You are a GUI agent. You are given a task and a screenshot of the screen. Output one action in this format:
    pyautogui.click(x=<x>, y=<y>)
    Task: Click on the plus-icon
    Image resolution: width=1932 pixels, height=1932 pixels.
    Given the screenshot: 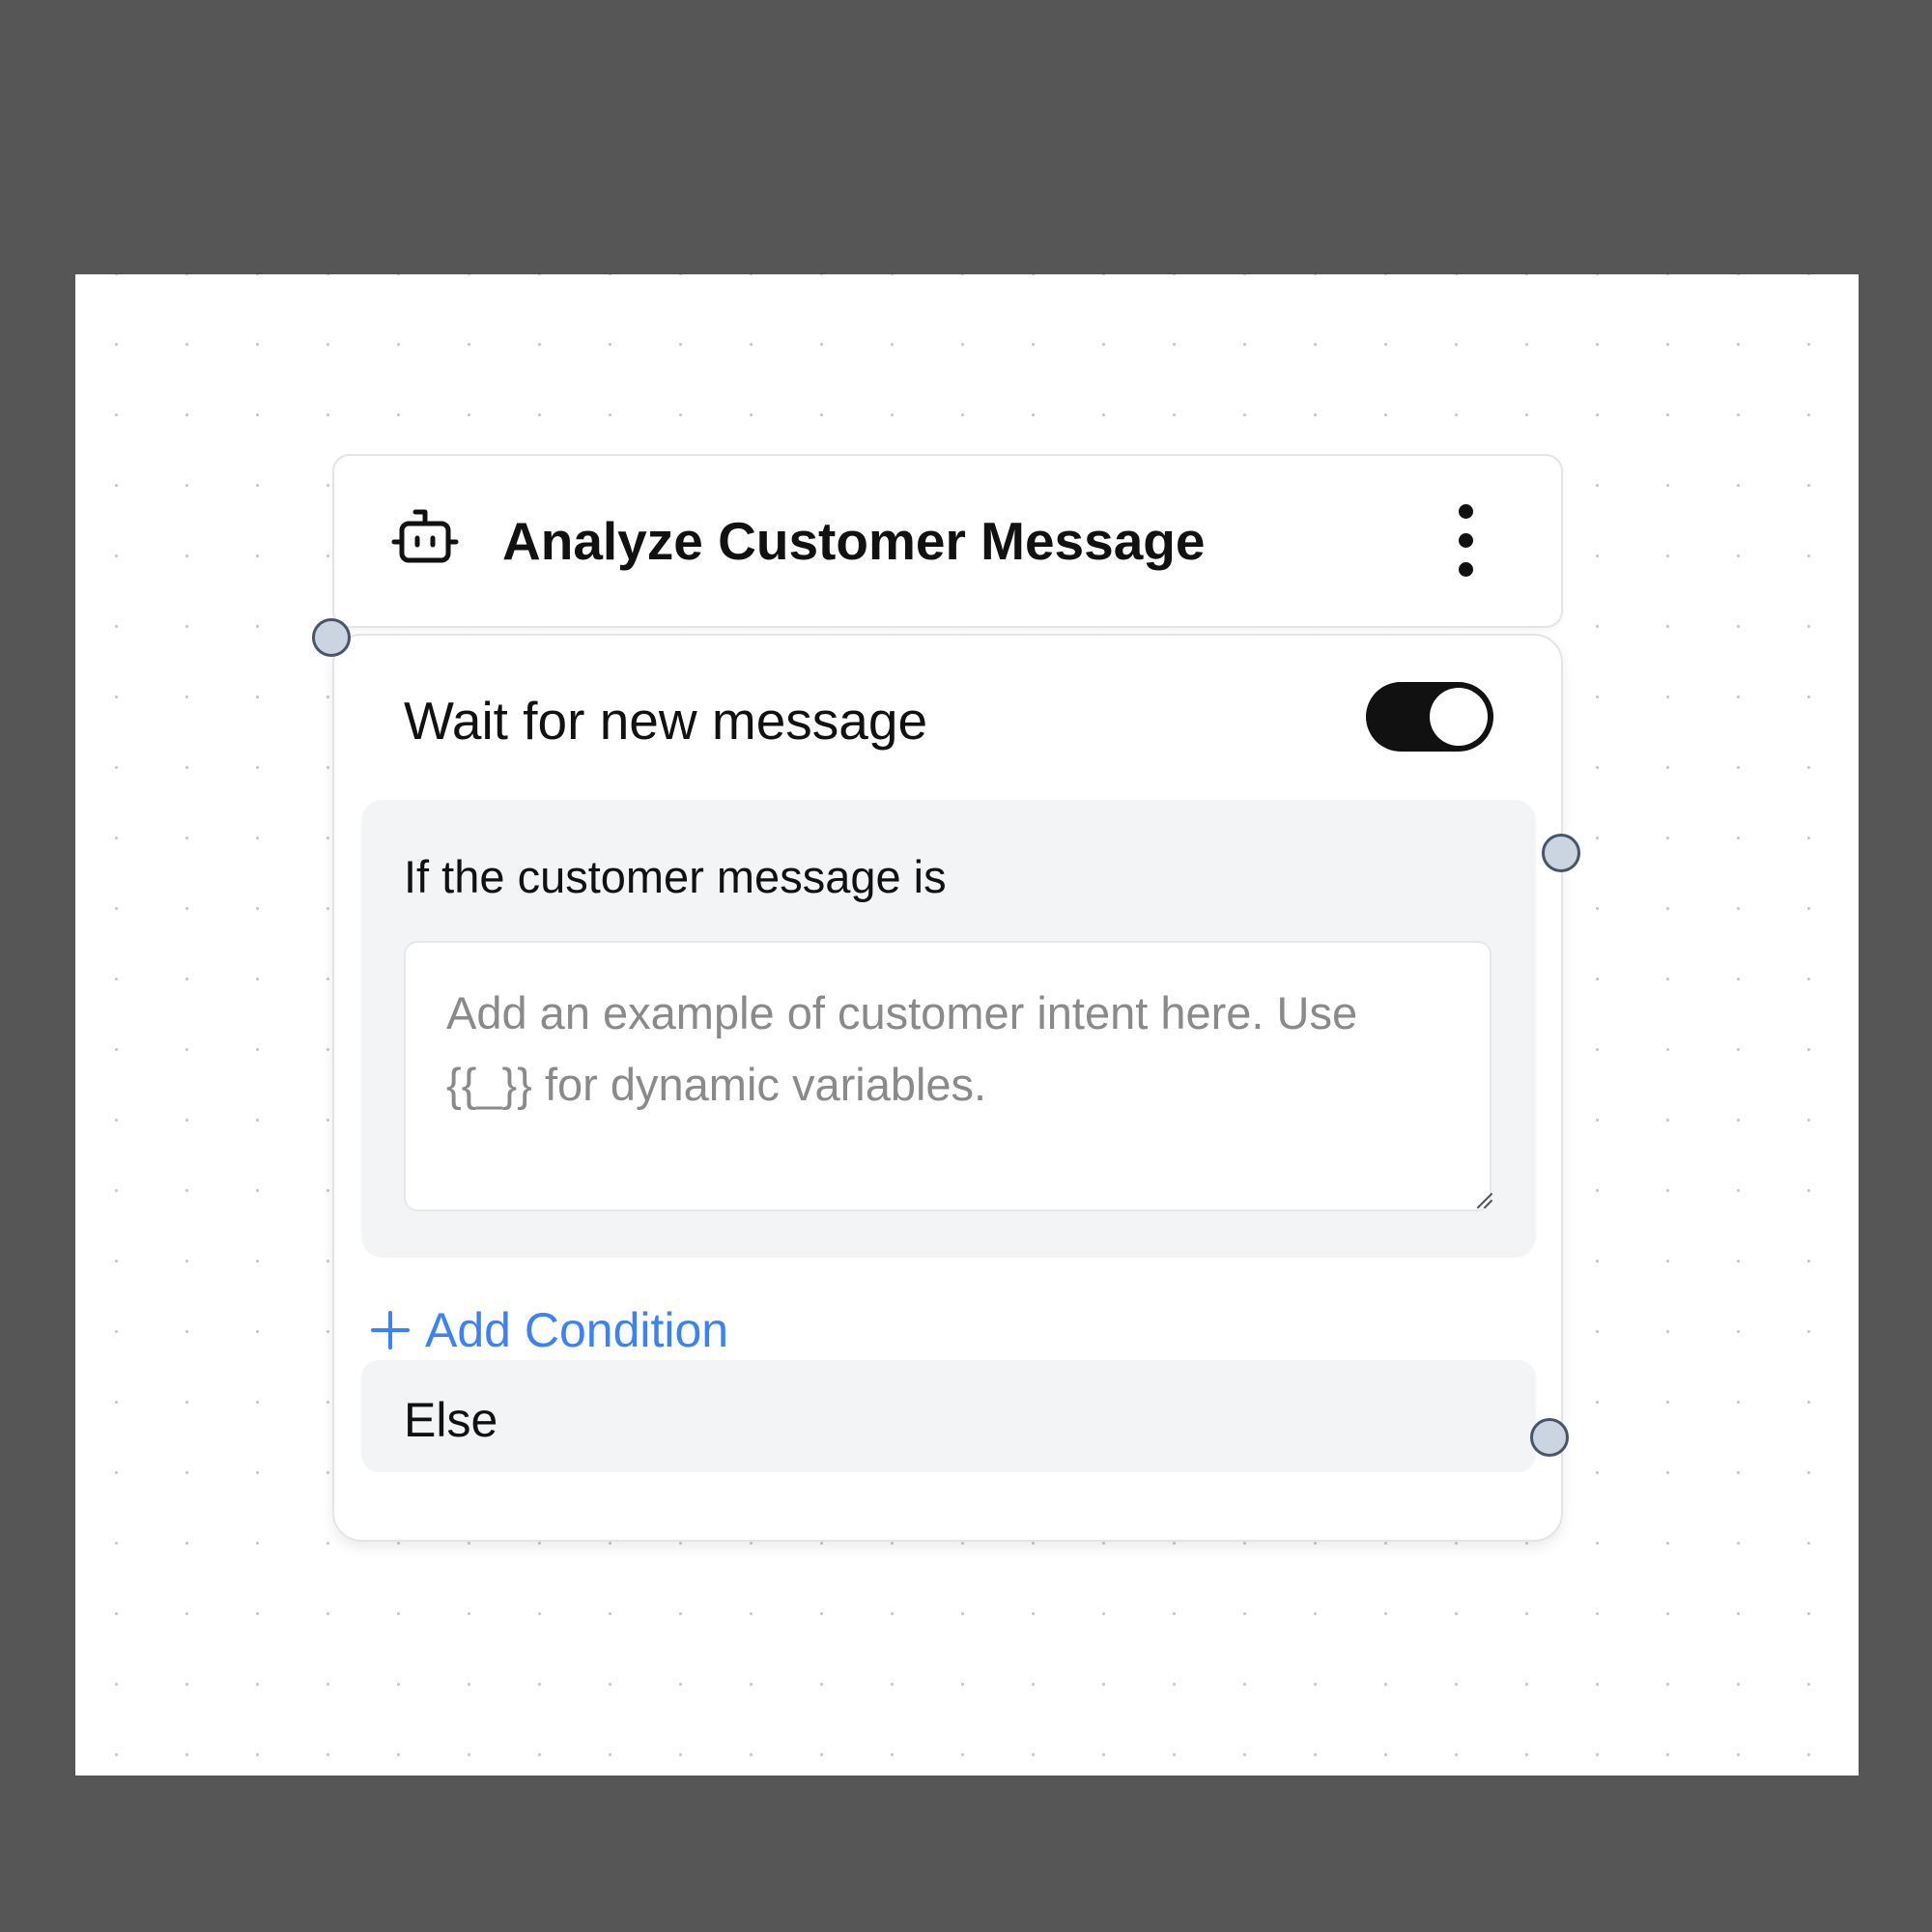 What is the action you would take?
    pyautogui.click(x=390, y=1330)
    